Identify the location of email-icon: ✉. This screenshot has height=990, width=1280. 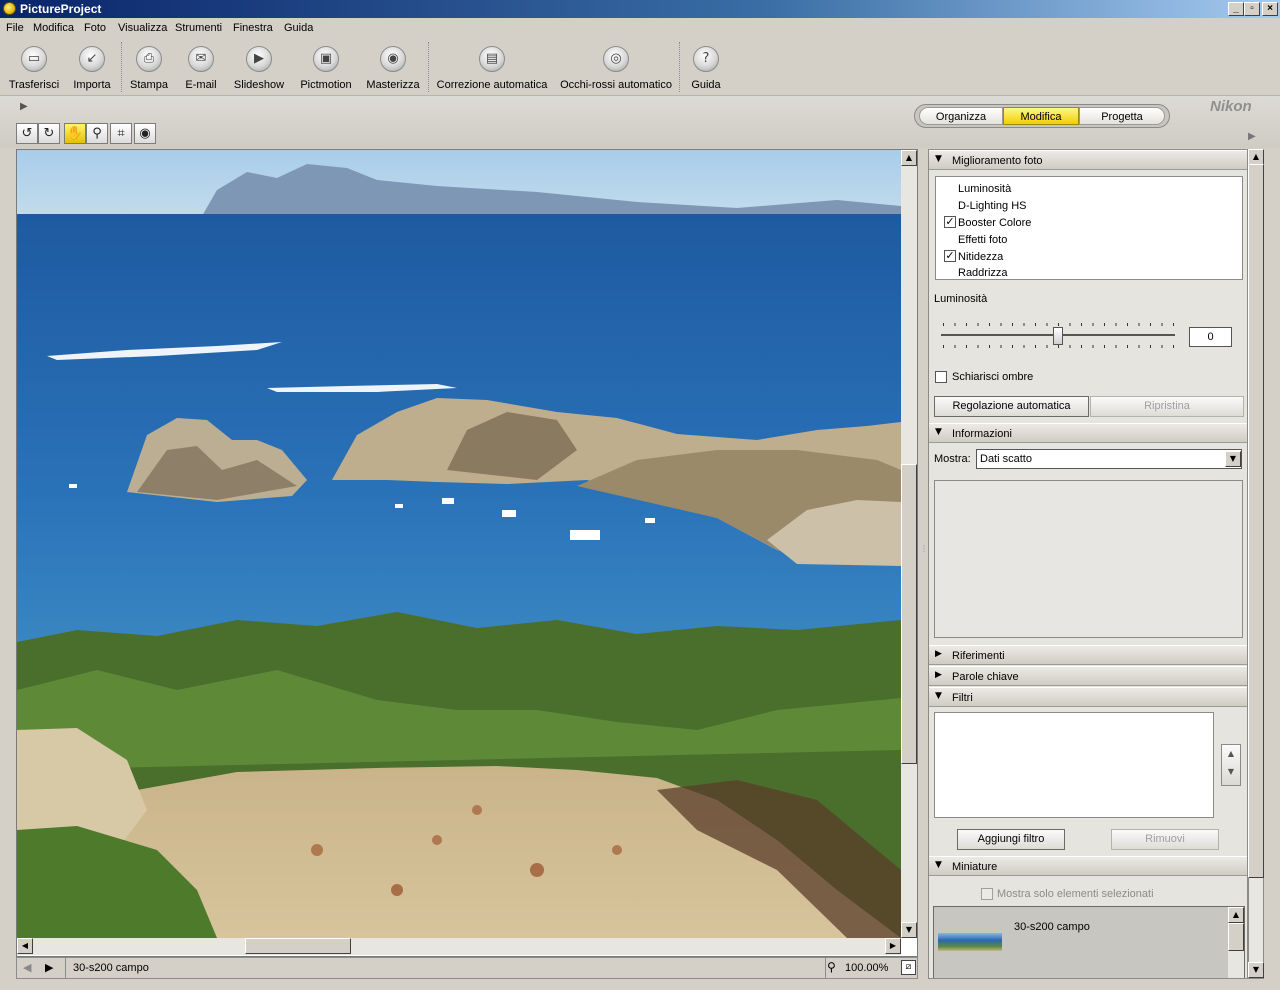
(201, 59).